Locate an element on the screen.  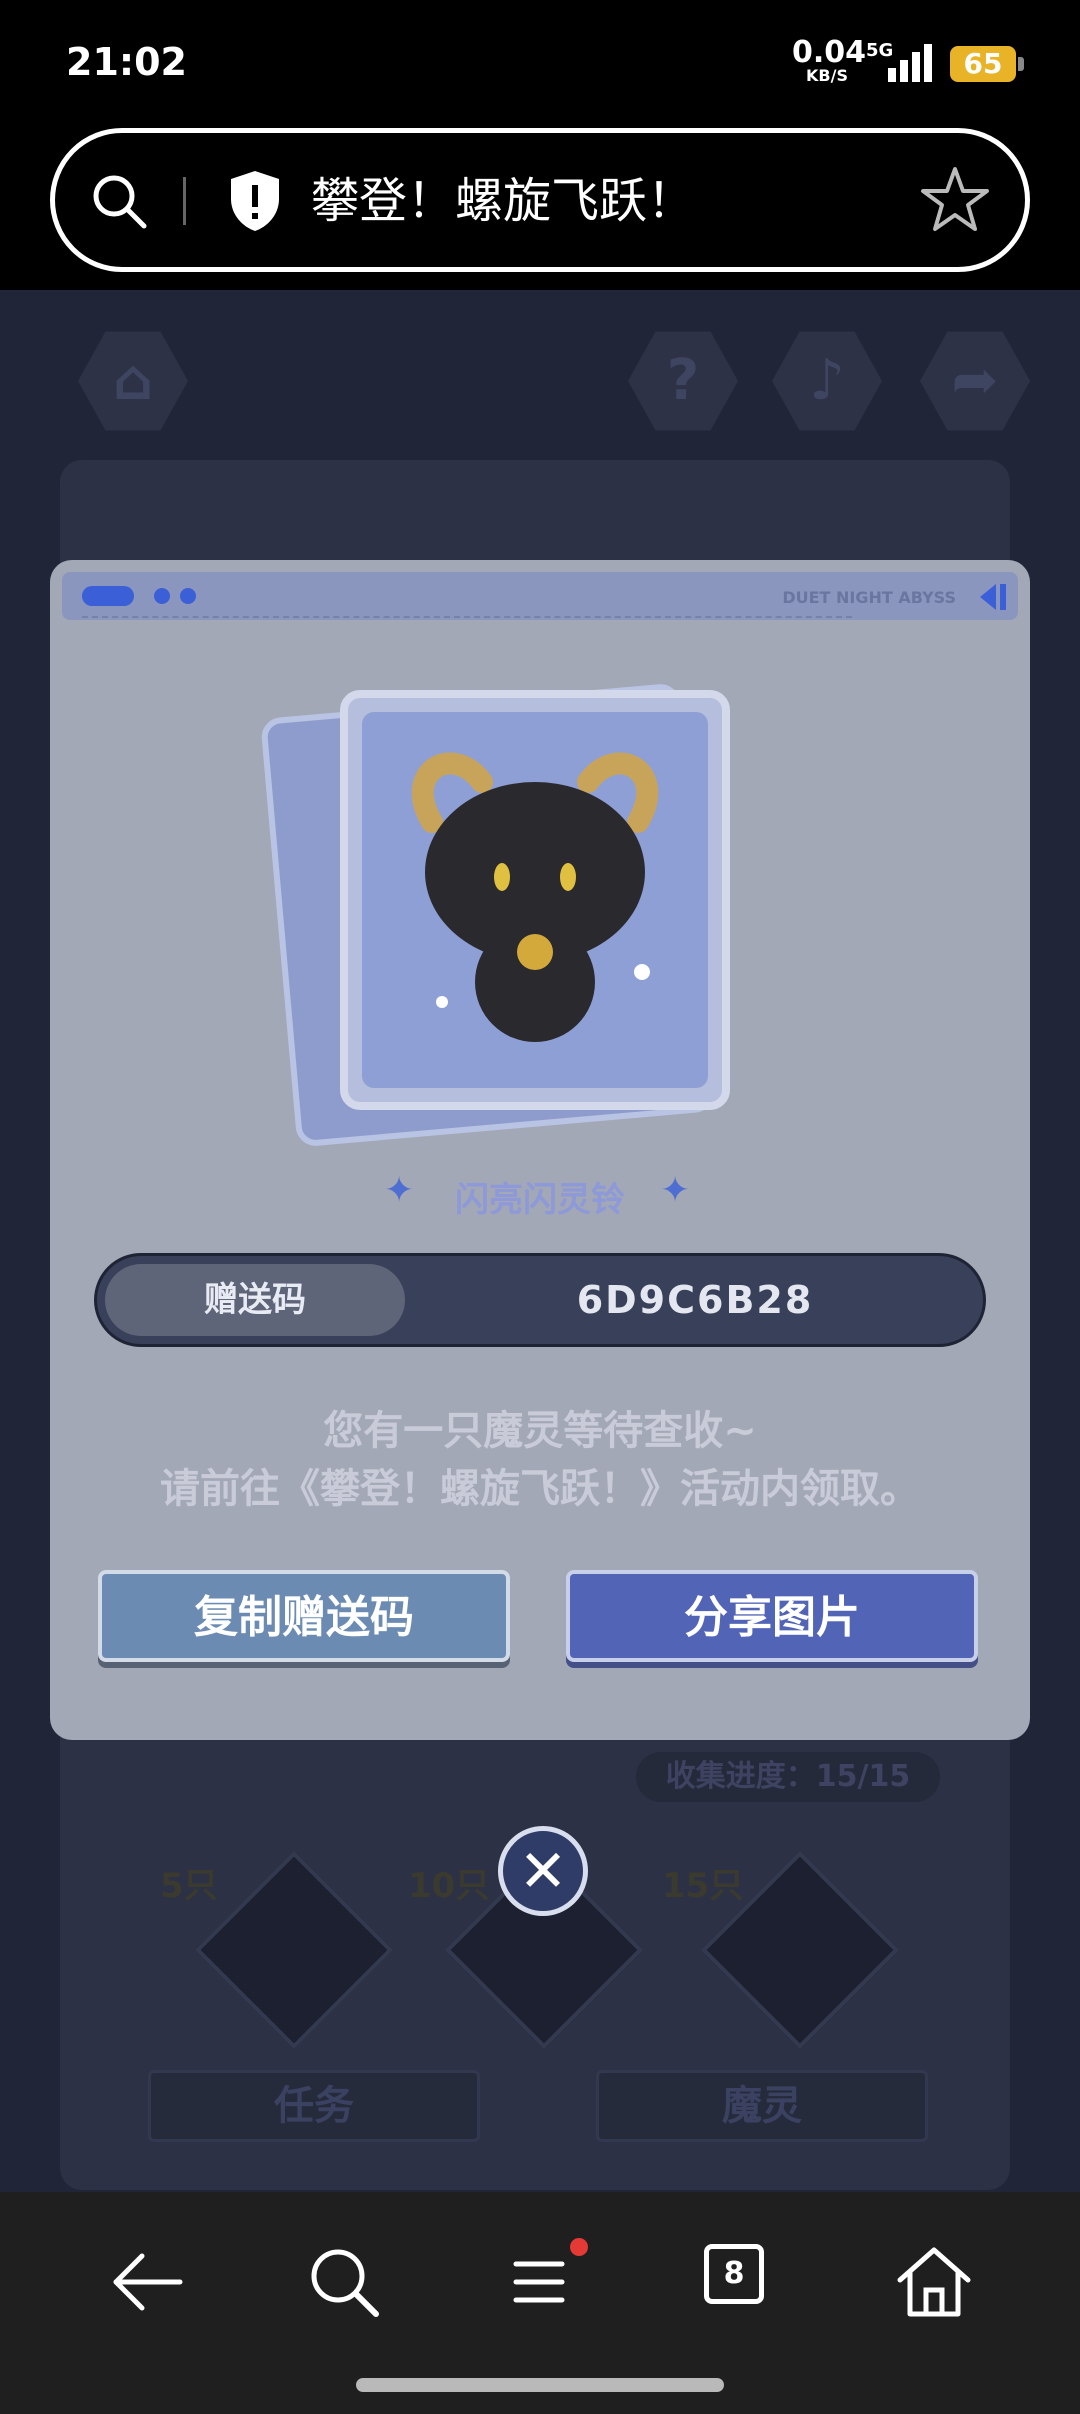
close-icon: ✕ is located at coordinates (543, 1871).